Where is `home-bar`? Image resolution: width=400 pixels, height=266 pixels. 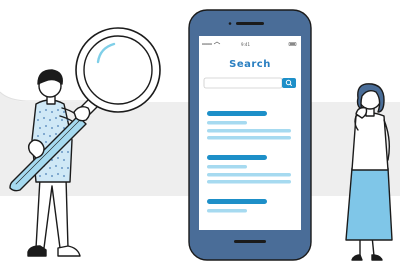
home-bar is located at coordinates (250, 241).